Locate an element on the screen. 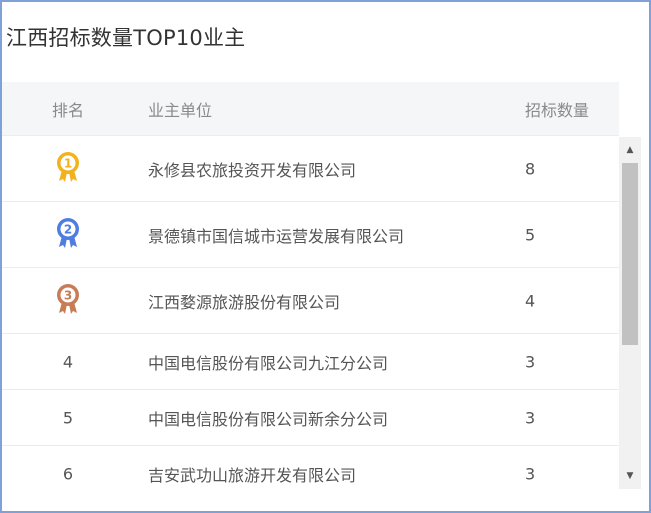 The width and height of the screenshot is (651, 513). gold-medal-icon: 1 is located at coordinates (68, 166).